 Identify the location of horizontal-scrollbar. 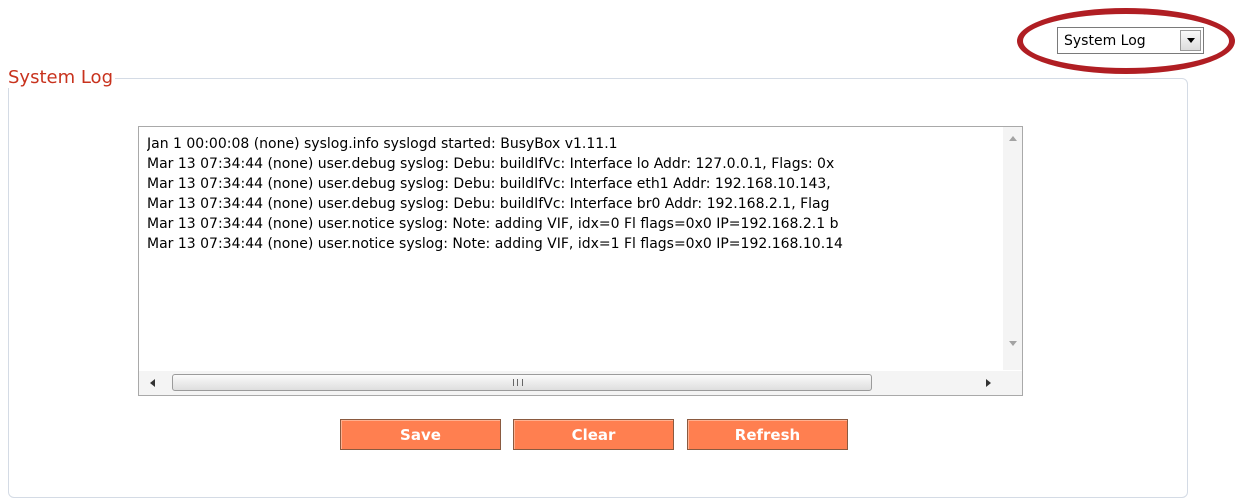
(580, 383).